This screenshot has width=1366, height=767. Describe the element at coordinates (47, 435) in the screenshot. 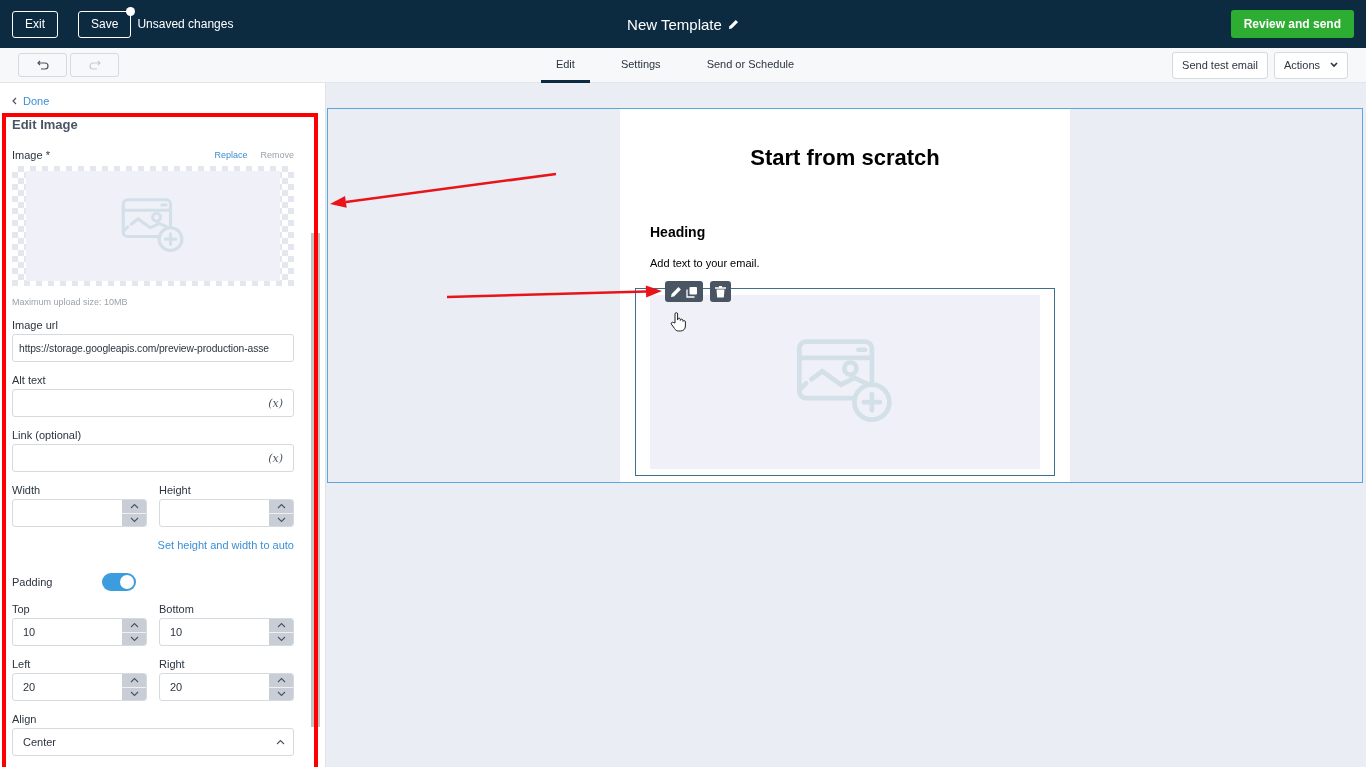

I see `field-label: Link (optional)` at that location.